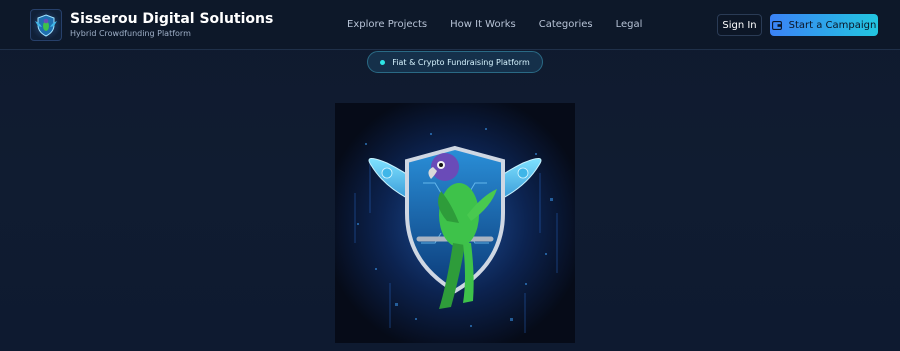 This screenshot has width=900, height=351. What do you see at coordinates (776, 25) in the screenshot?
I see `campaign-icon` at bounding box center [776, 25].